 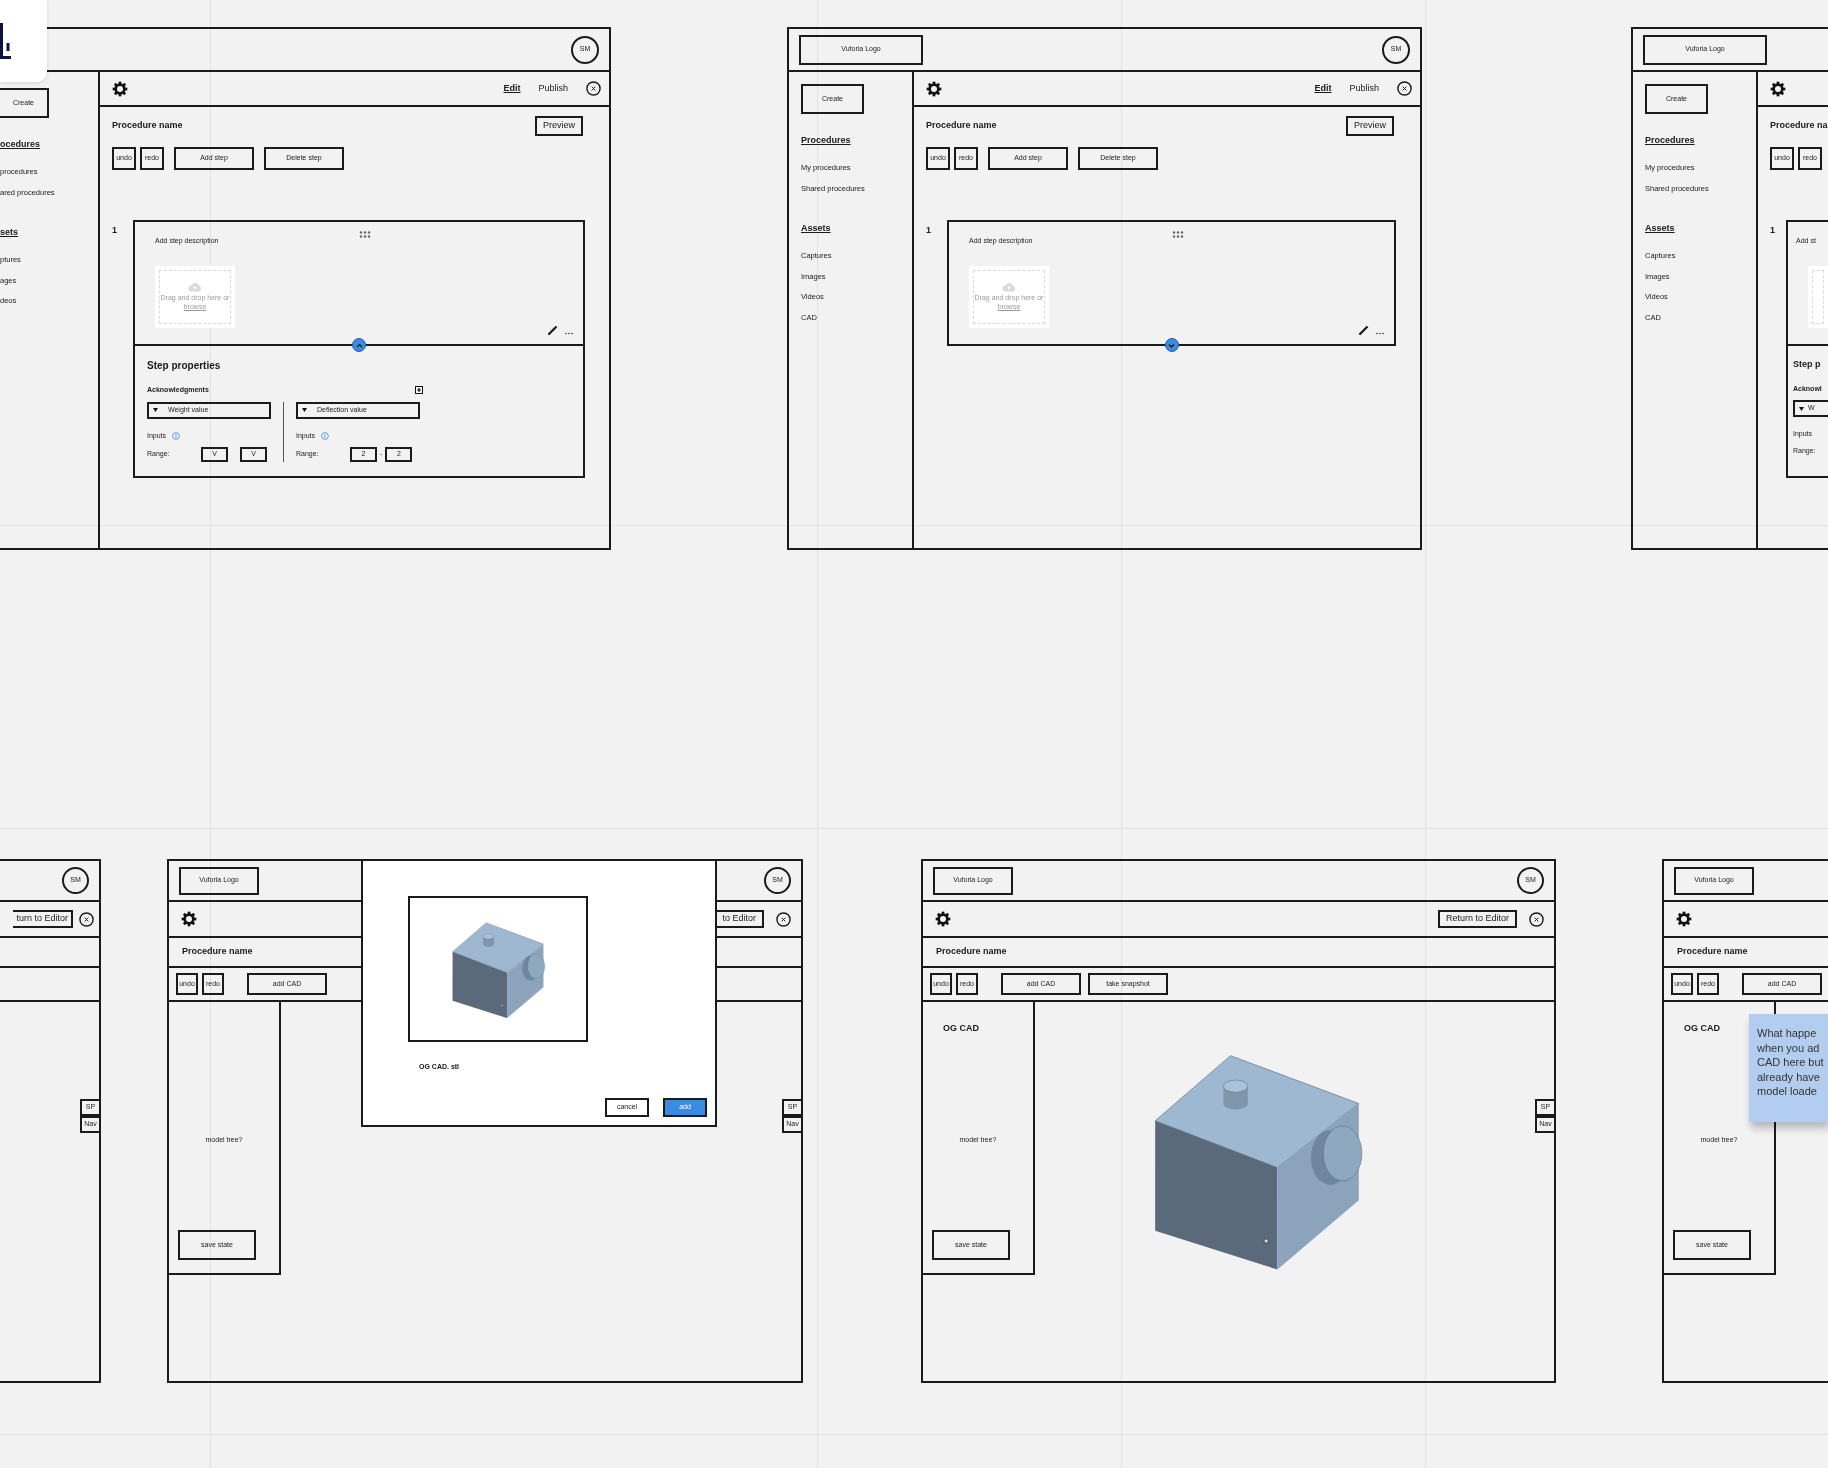 What do you see at coordinates (5, 41) in the screenshot?
I see `frame-tool-icon` at bounding box center [5, 41].